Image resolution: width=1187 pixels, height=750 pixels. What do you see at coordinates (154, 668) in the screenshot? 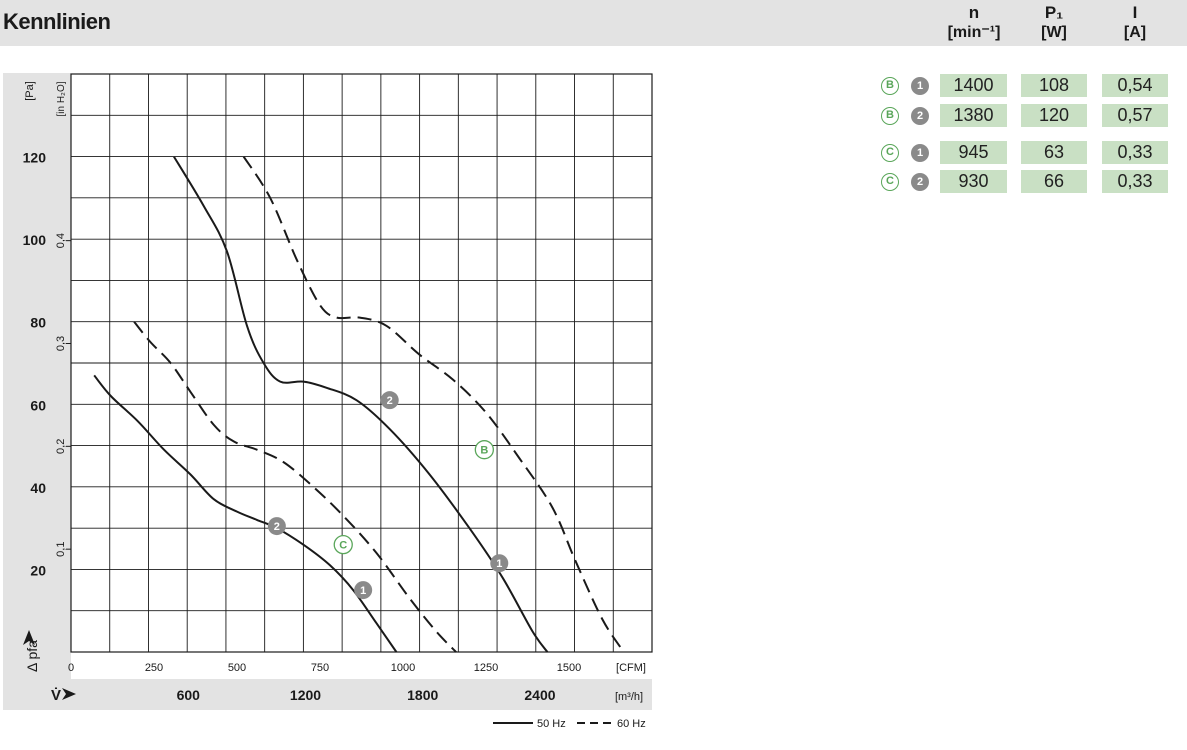
I see `x-tick-label-cfm: 250` at bounding box center [154, 668].